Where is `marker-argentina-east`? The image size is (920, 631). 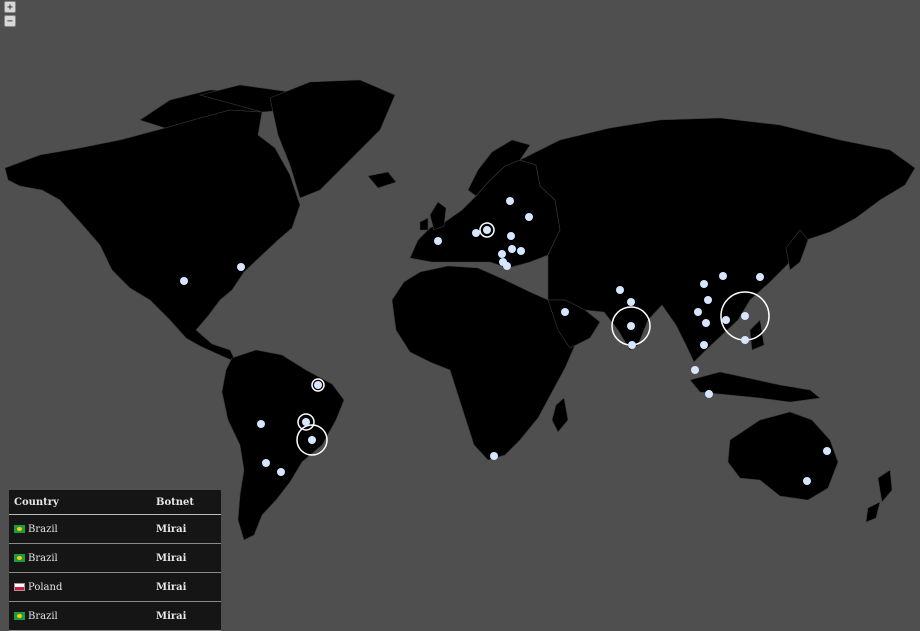 marker-argentina-east is located at coordinates (281, 472).